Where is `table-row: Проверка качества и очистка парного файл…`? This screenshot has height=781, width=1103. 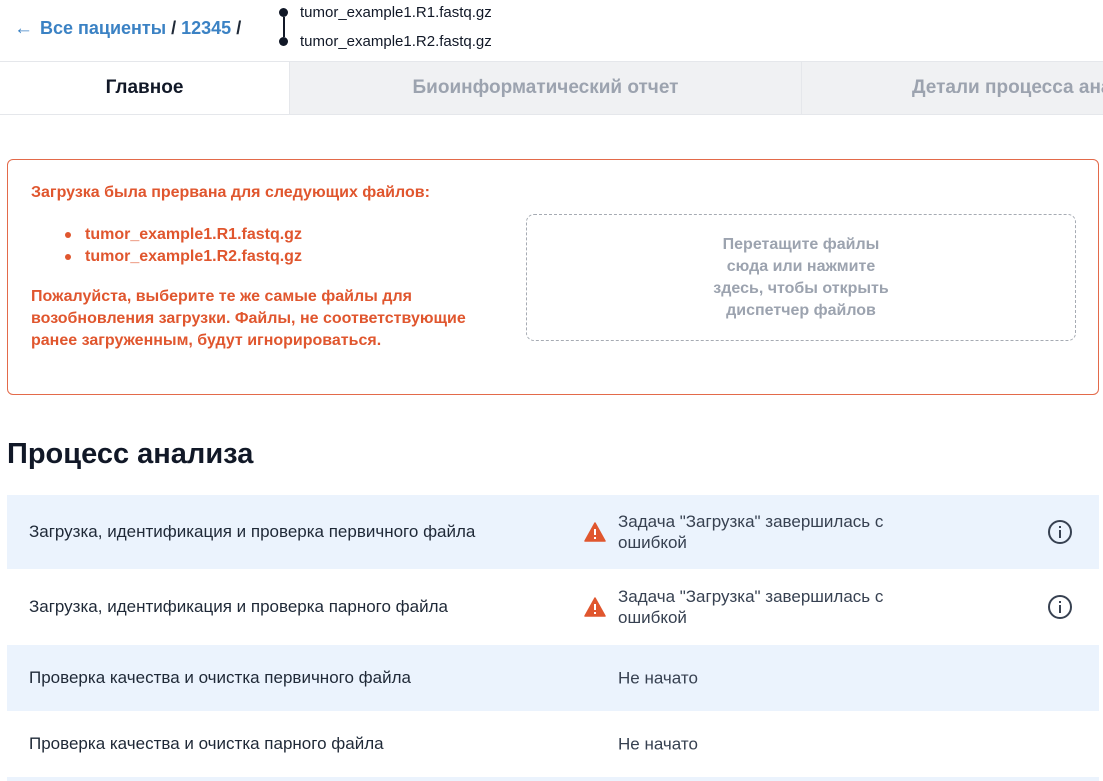 table-row: Проверка качества и очистка парного файл… is located at coordinates (553, 744).